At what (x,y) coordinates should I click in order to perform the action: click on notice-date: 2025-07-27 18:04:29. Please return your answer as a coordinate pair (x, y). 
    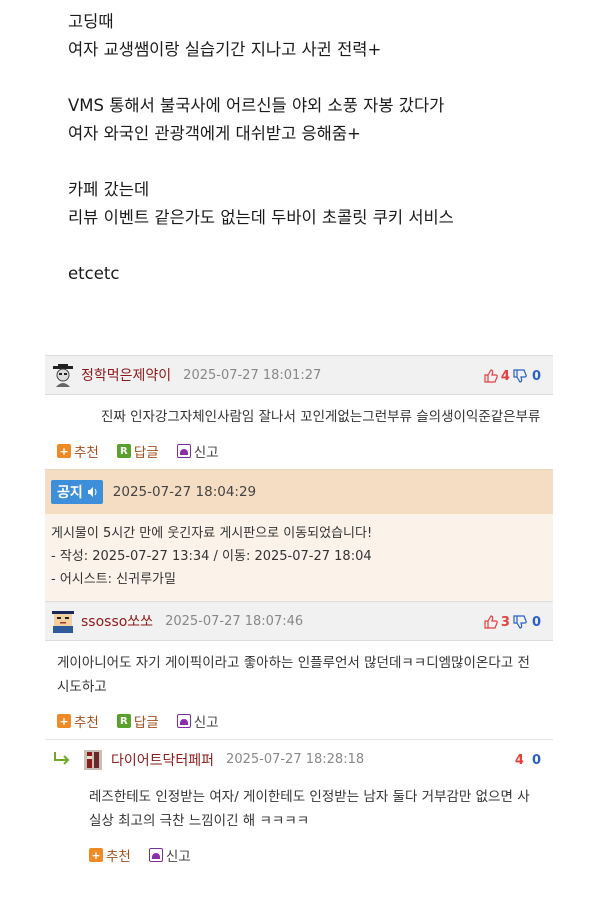
    Looking at the image, I should click on (184, 492).